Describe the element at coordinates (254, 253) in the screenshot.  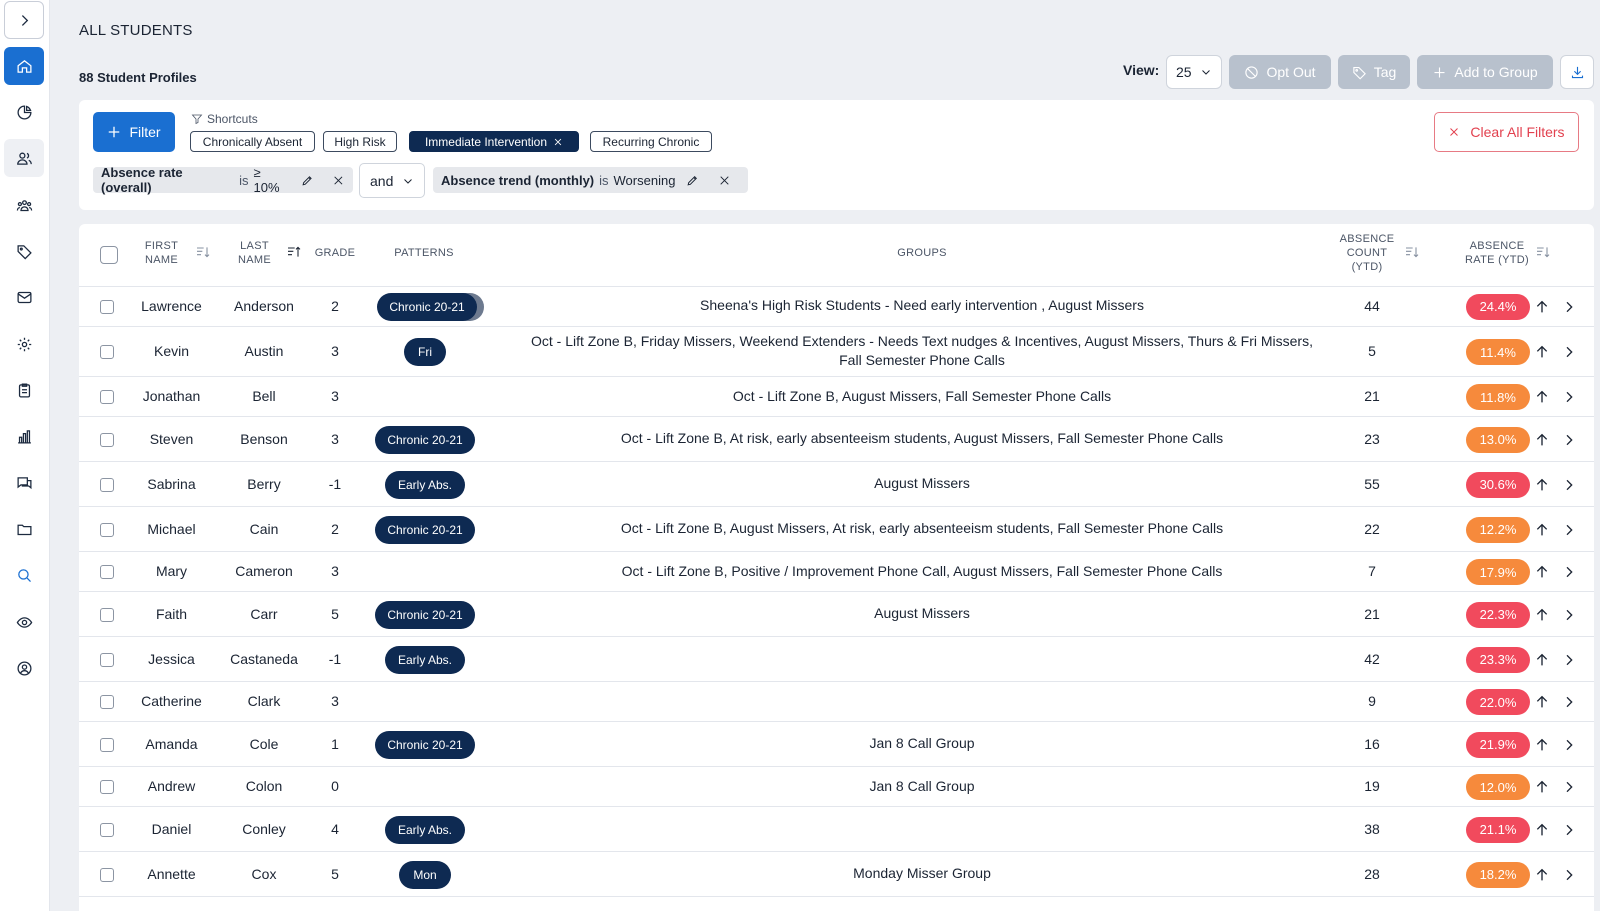
I see `header-last-name: LAST NAME` at that location.